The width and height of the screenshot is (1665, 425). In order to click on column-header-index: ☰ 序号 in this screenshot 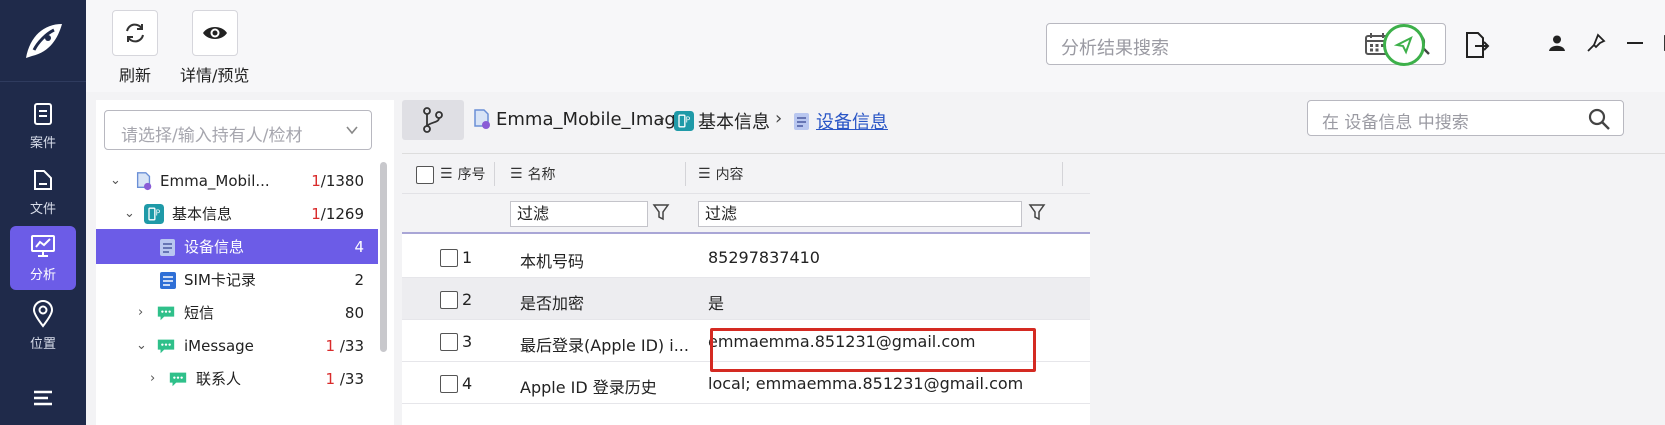, I will do `click(463, 174)`.